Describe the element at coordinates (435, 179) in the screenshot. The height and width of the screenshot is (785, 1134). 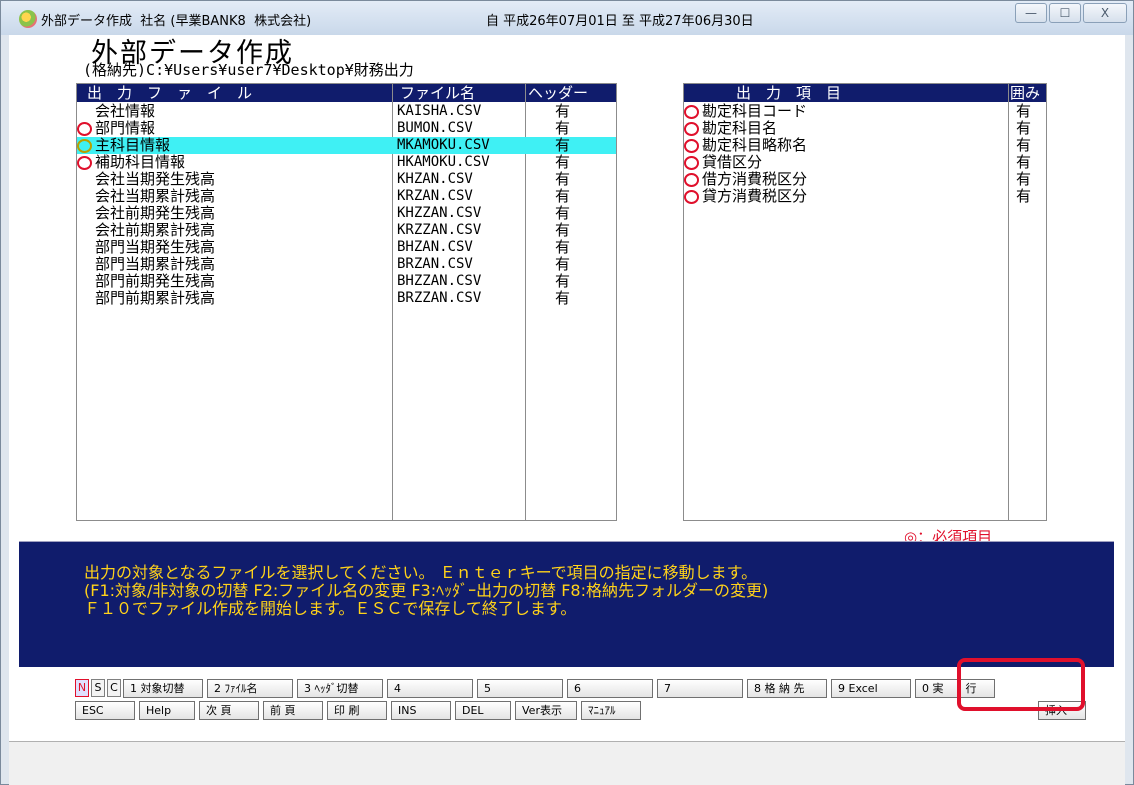
I see `csv-filename: KHZAN.CSV` at that location.